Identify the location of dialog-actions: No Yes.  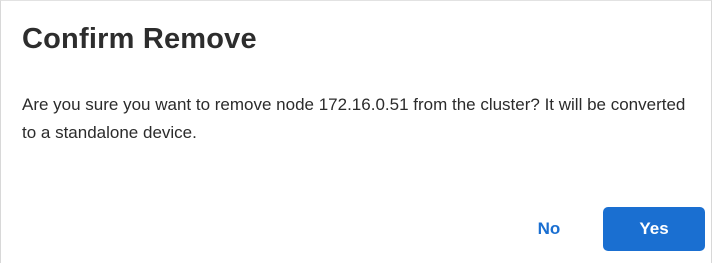
(608, 229).